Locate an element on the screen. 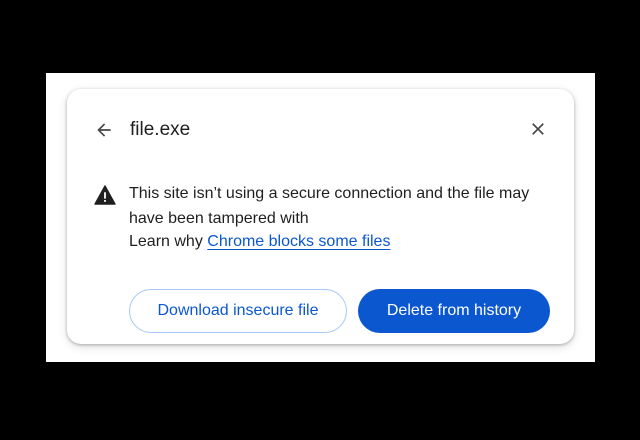 The height and width of the screenshot is (440, 640). warning-triangle-icon is located at coordinates (105, 195).